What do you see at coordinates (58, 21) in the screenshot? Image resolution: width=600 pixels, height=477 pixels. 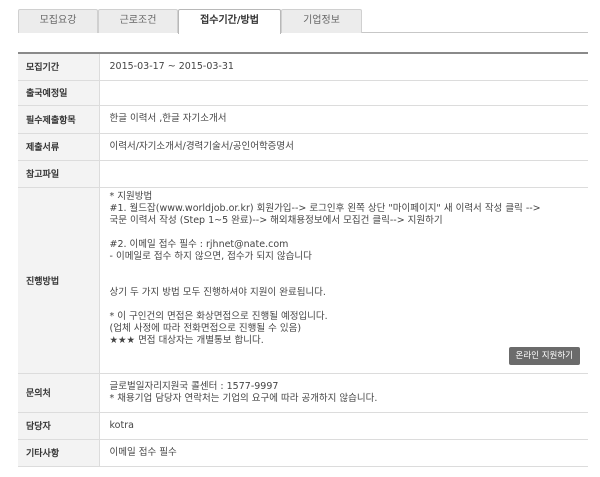 I see `tab-recruitment: 모집요강` at bounding box center [58, 21].